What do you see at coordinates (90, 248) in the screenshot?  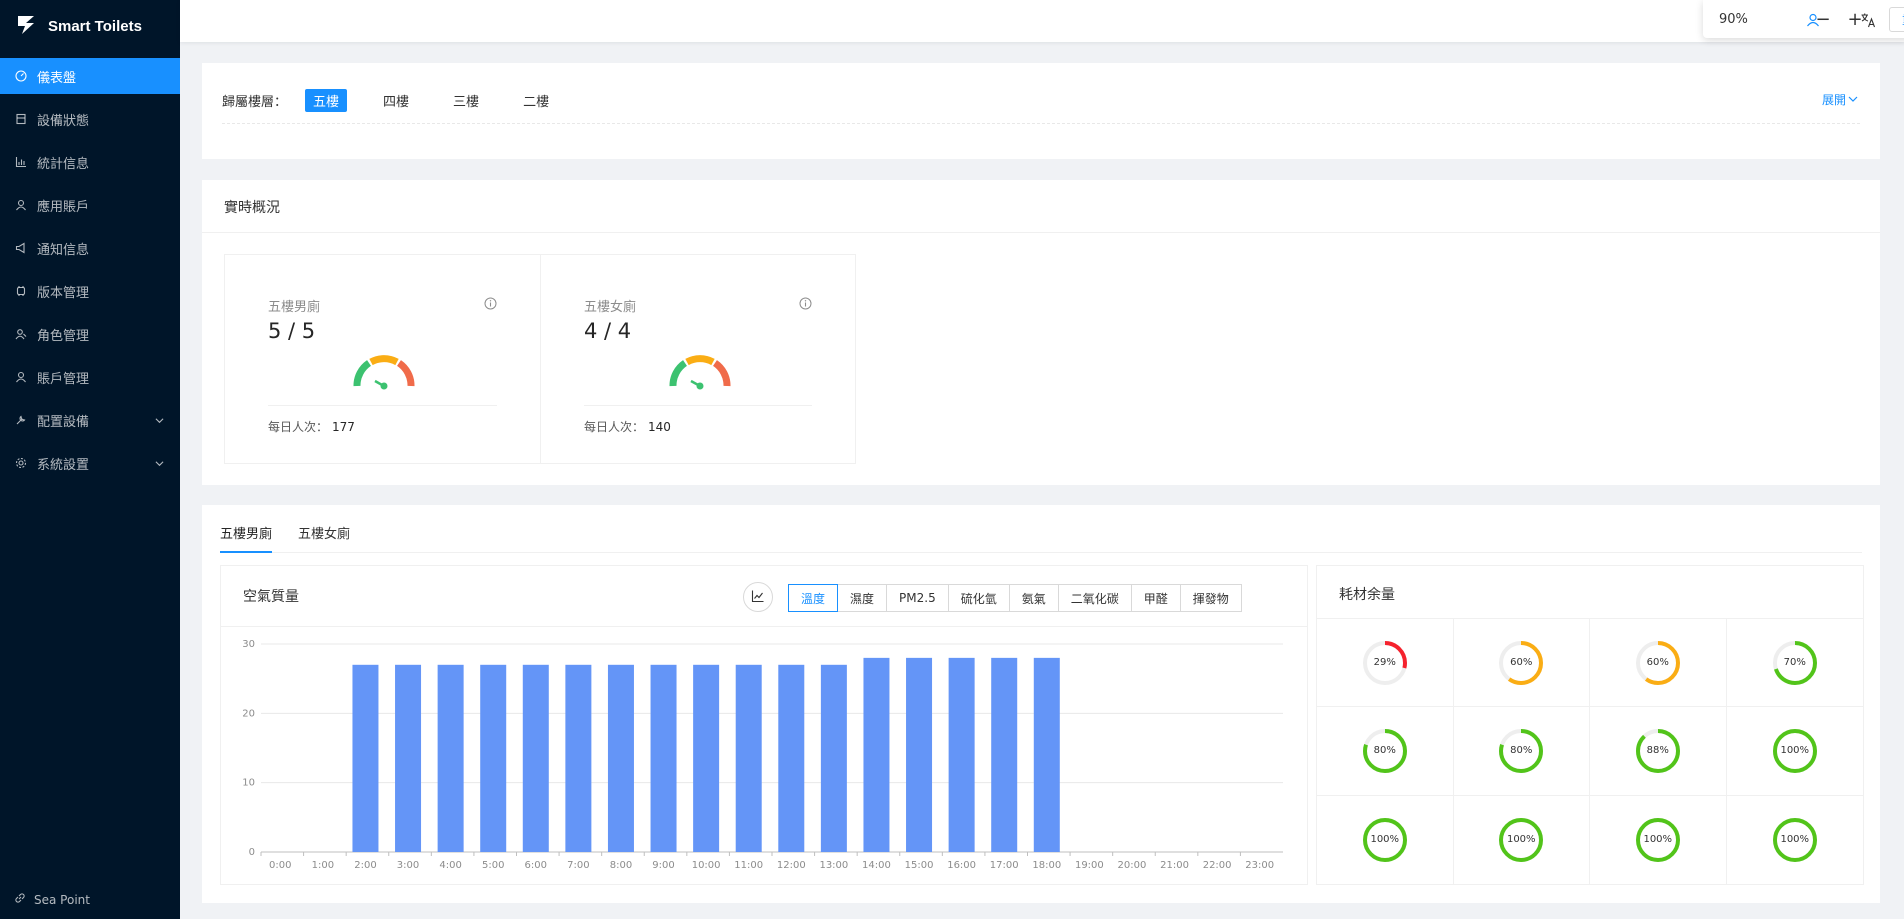 I see `sidebar-item-notification: 通知信息` at bounding box center [90, 248].